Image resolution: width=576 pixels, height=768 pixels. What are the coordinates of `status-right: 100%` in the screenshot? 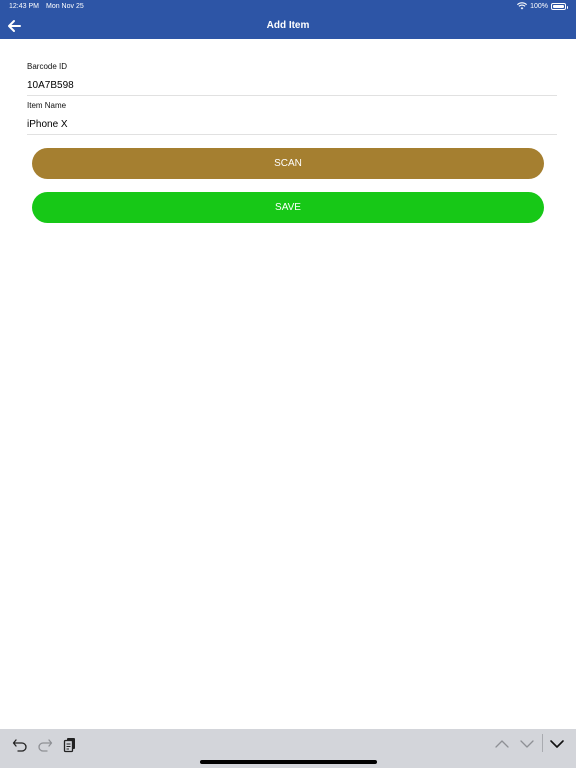 It's located at (542, 6).